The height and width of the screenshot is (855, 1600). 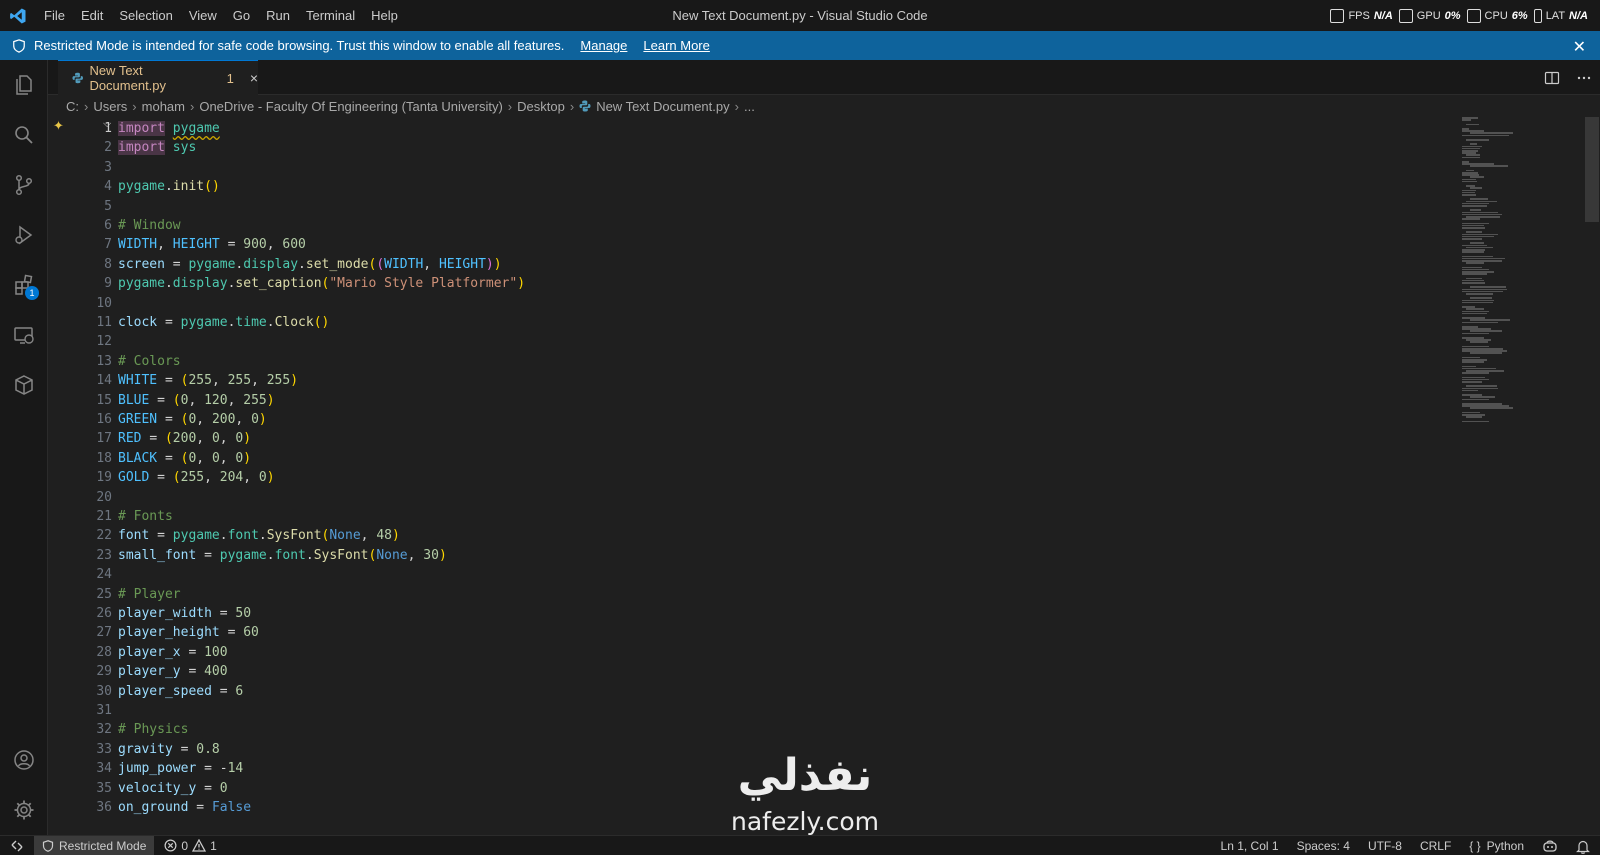 I want to click on language-mode: { } Python, so click(x=1496, y=846).